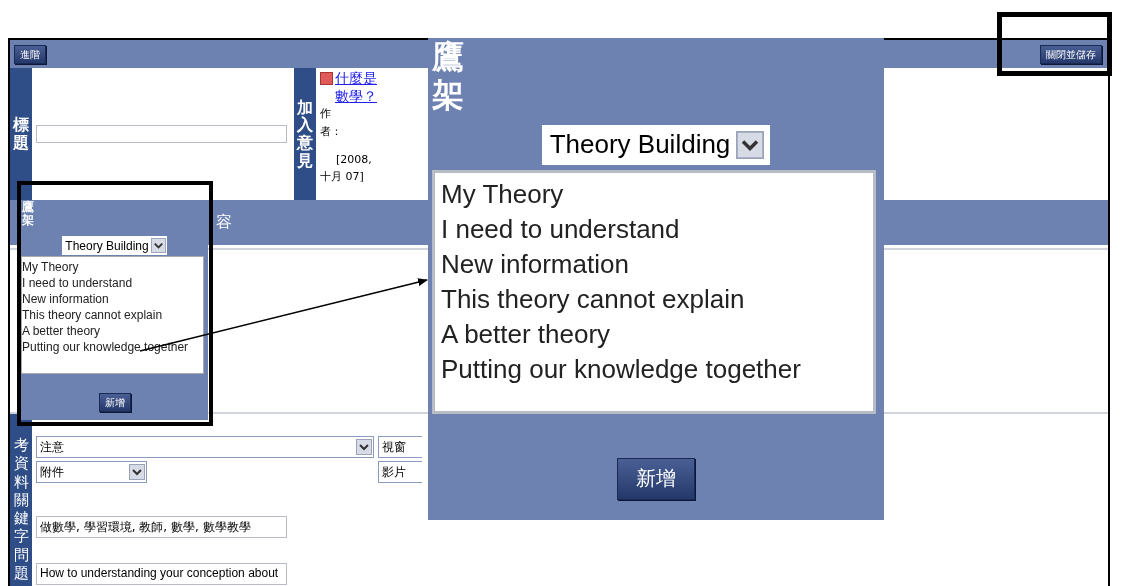 Image resolution: width=1128 pixels, height=586 pixels. Describe the element at coordinates (30, 54) in the screenshot. I see `advanced-button: 進階` at that location.